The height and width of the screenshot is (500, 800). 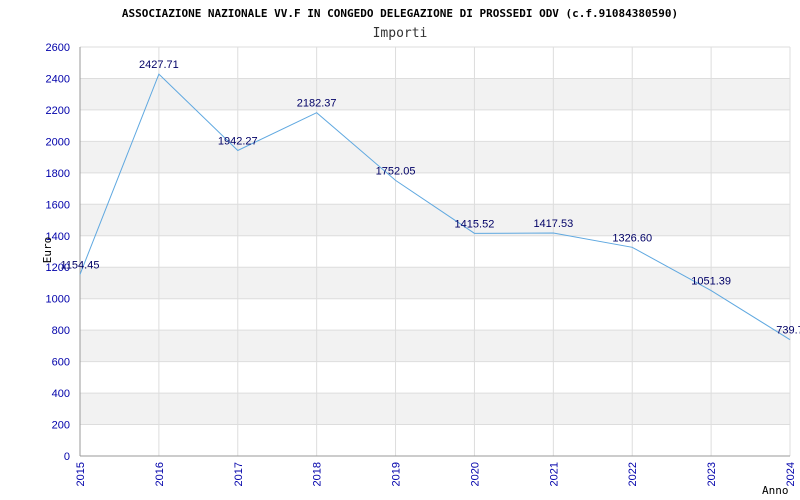 What do you see at coordinates (475, 474) in the screenshot?
I see `x-tick-label: 2020` at bounding box center [475, 474].